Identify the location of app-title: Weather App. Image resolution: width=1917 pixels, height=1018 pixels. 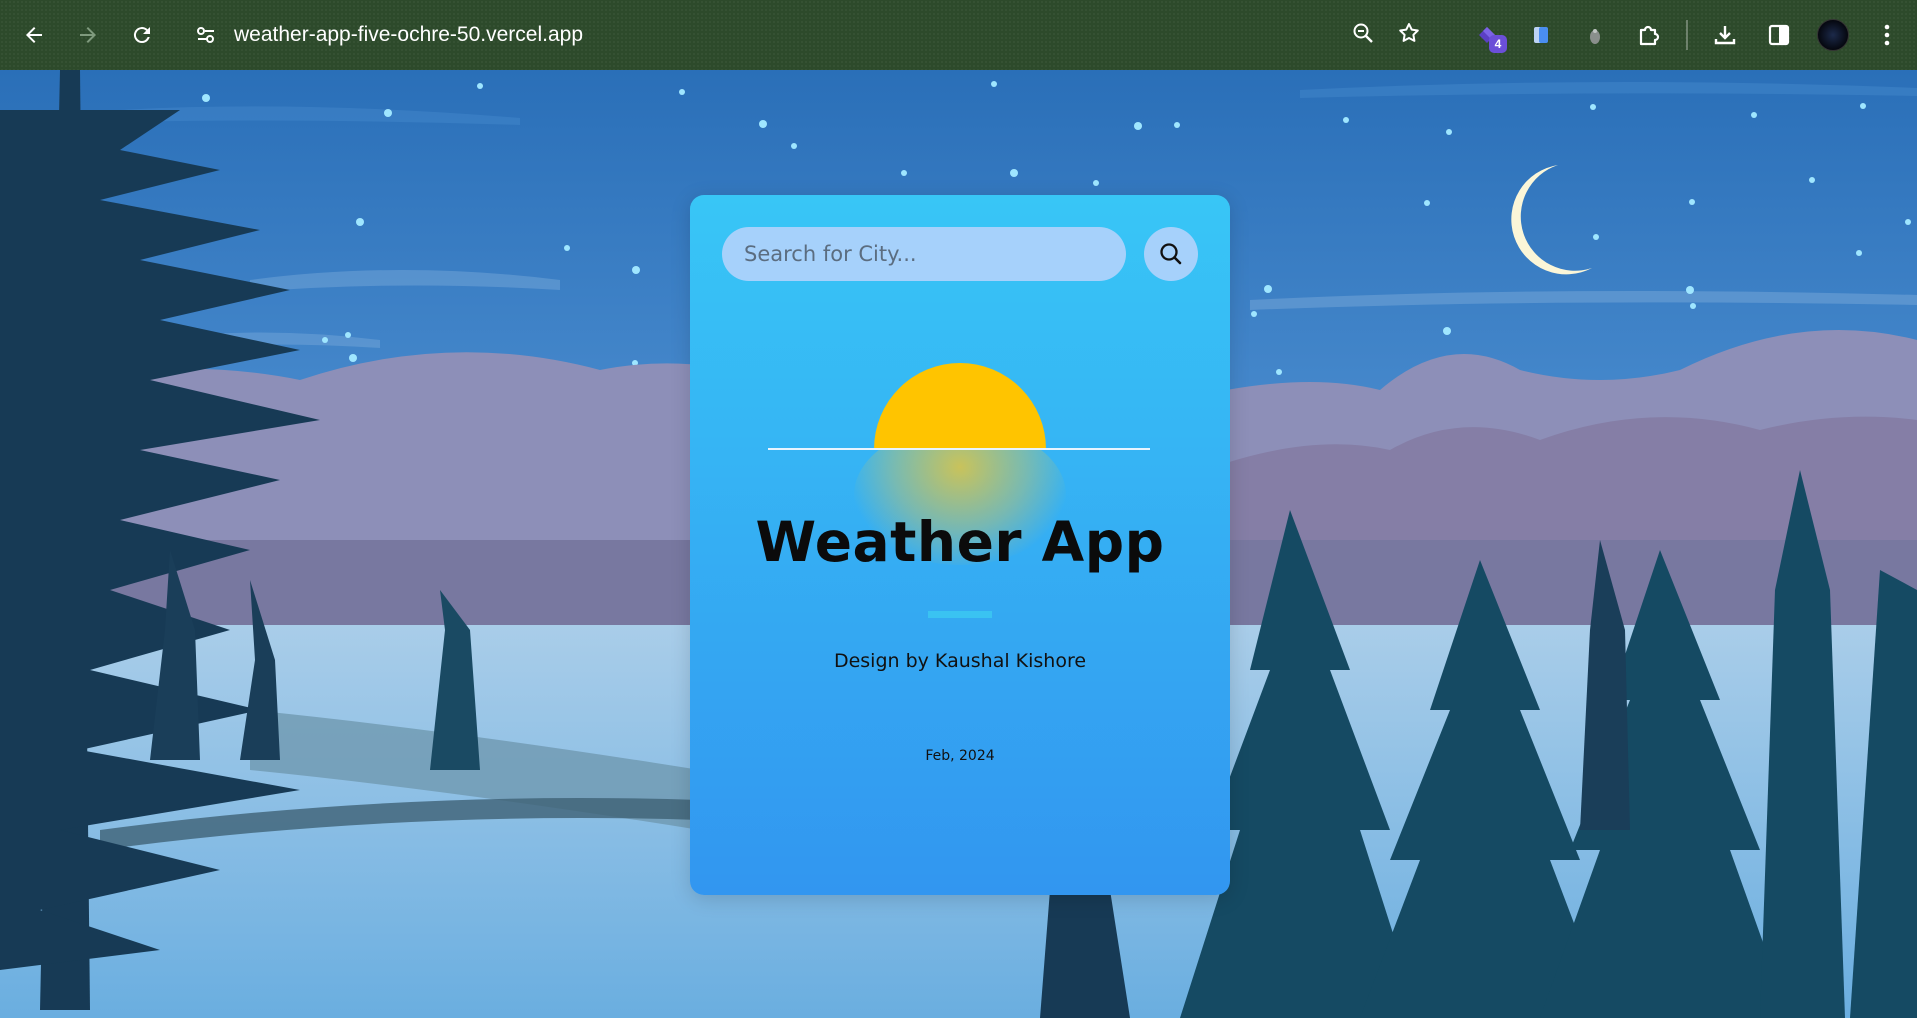
(960, 542).